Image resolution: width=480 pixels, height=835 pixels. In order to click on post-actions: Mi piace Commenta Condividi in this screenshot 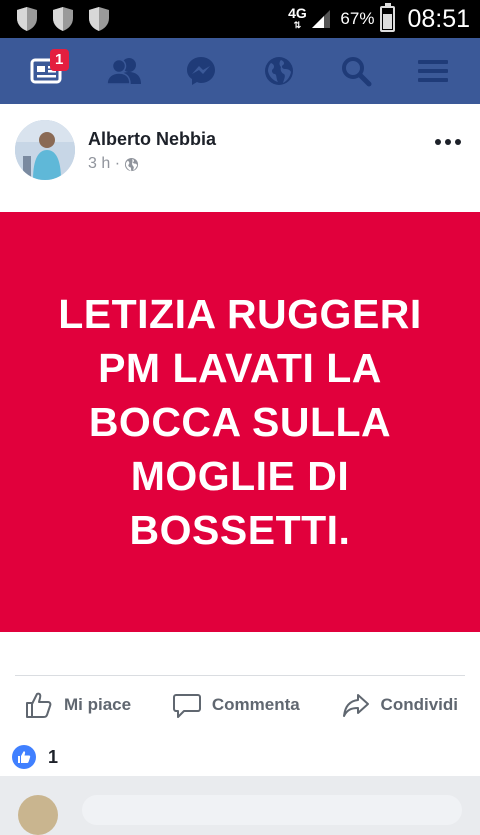, I will do `click(240, 705)`.